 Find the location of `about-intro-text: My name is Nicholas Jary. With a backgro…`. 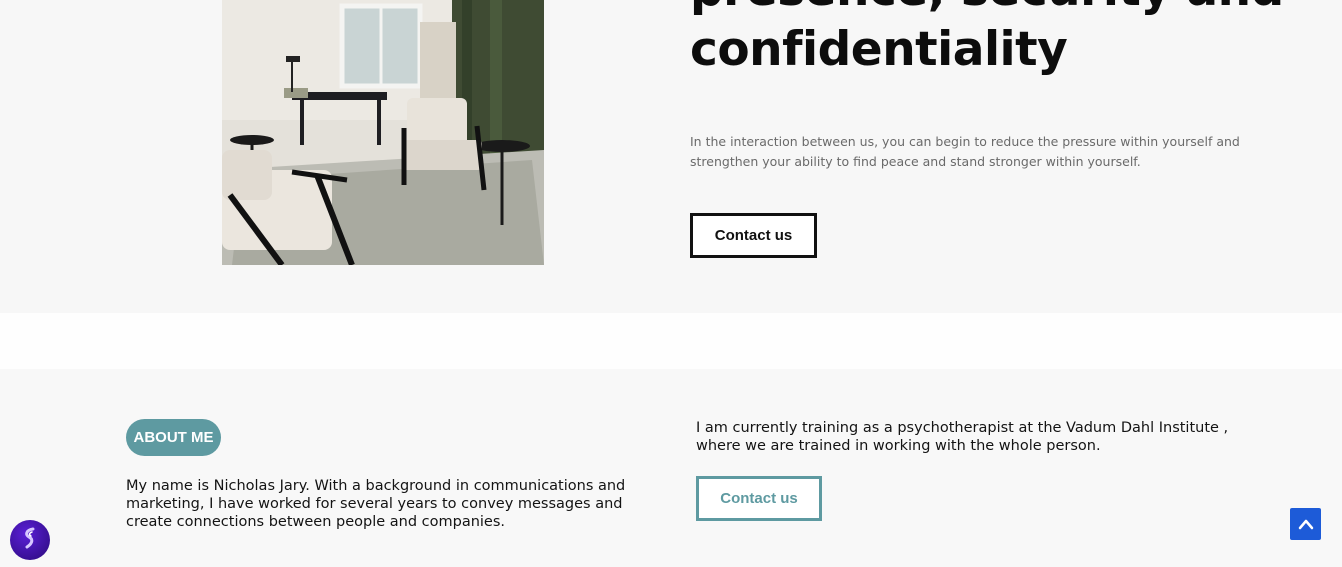

about-intro-text: My name is Nicholas Jary. With a backgro… is located at coordinates (376, 504).